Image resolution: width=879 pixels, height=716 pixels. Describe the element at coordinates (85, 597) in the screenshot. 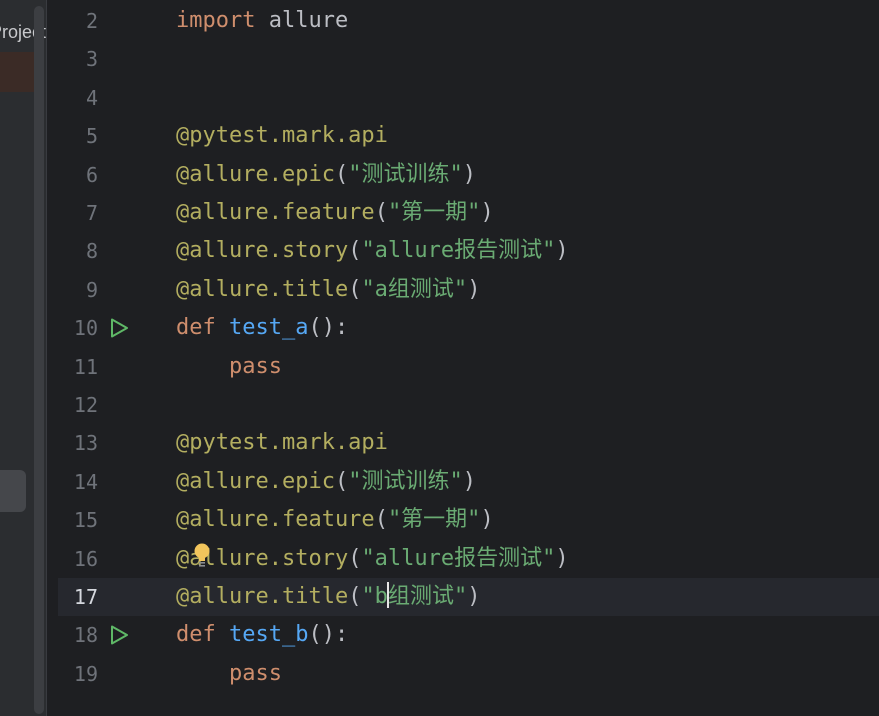

I see `line-number: 17` at that location.